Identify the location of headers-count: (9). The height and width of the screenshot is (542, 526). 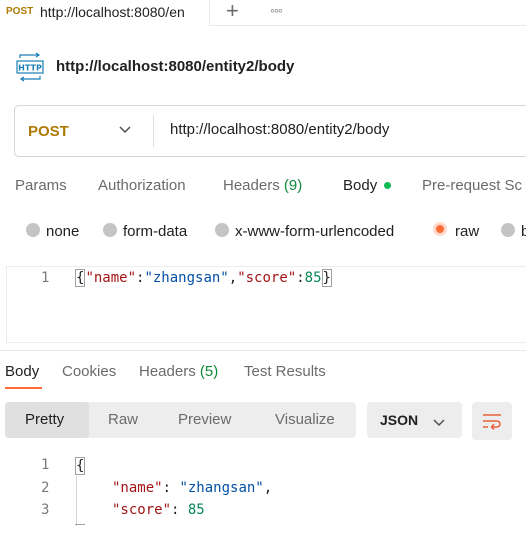
(293, 185).